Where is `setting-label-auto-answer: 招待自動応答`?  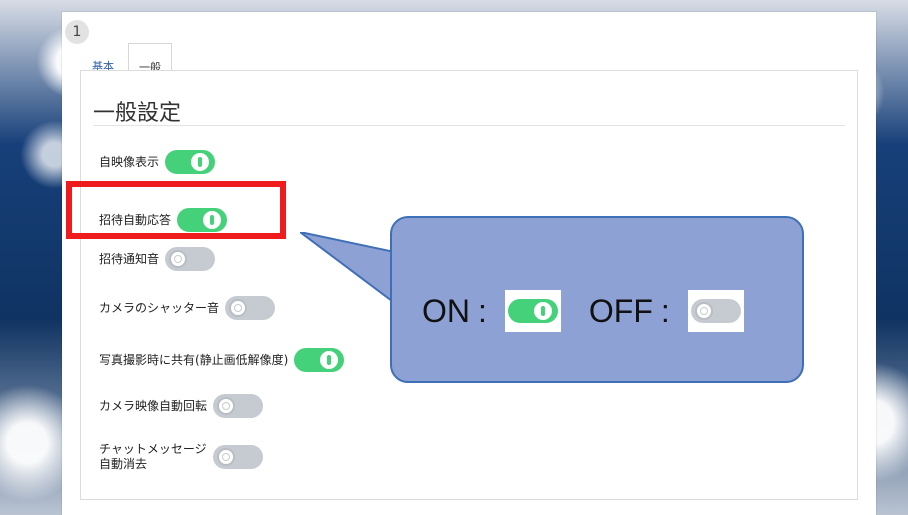
setting-label-auto-answer: 招待自動応答 is located at coordinates (135, 219).